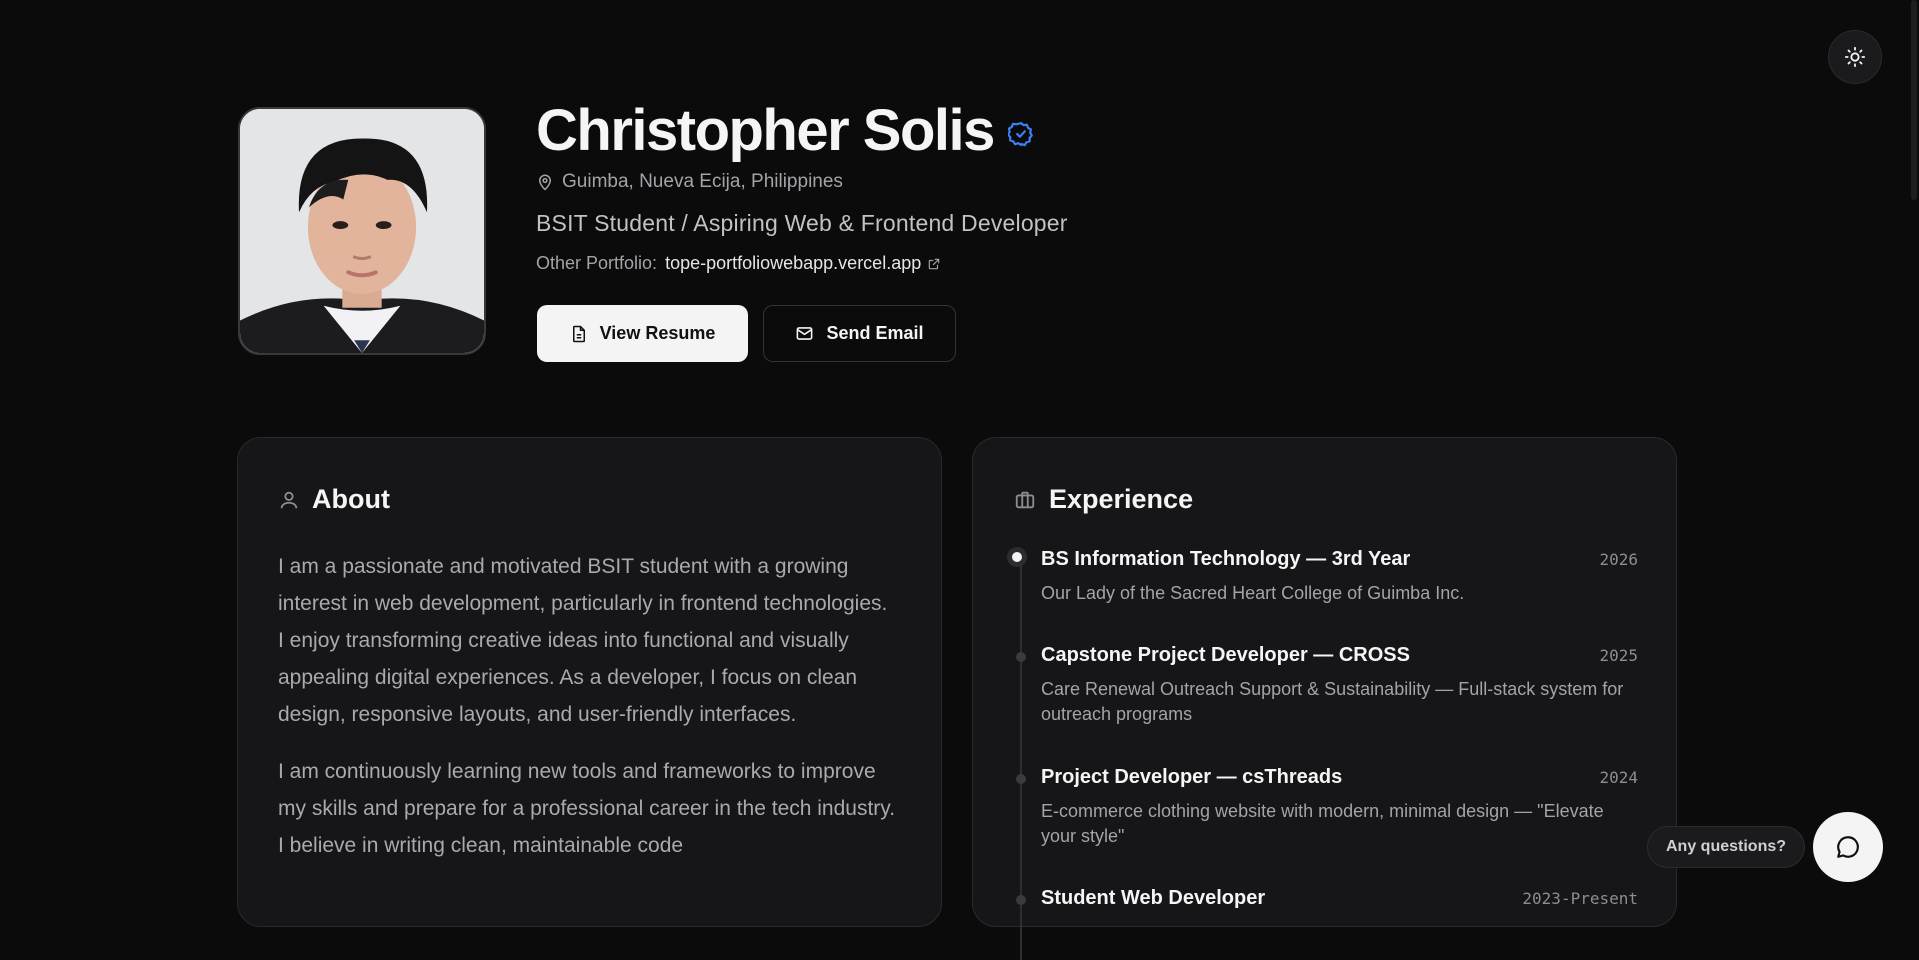 The image size is (1919, 960). Describe the element at coordinates (1153, 898) in the screenshot. I see `timeline-item-title: Student Web Developer` at that location.